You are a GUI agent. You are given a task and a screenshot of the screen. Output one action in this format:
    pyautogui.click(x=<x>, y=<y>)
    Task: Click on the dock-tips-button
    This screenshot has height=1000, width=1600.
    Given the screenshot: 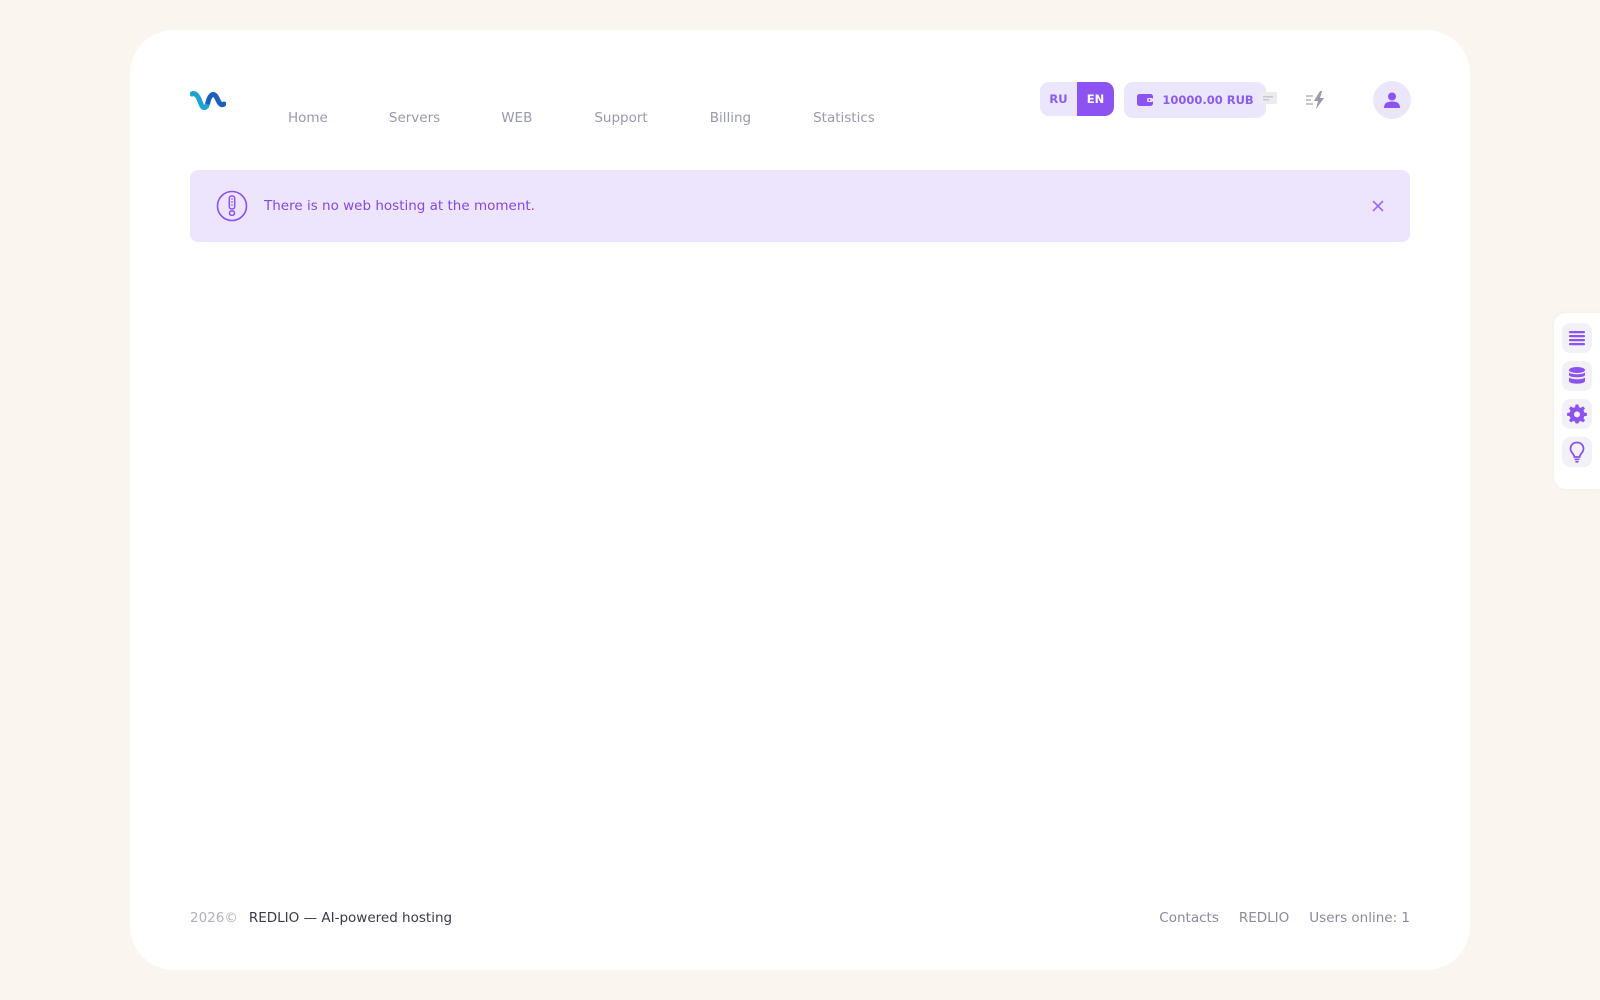 What is the action you would take?
    pyautogui.click(x=1577, y=452)
    